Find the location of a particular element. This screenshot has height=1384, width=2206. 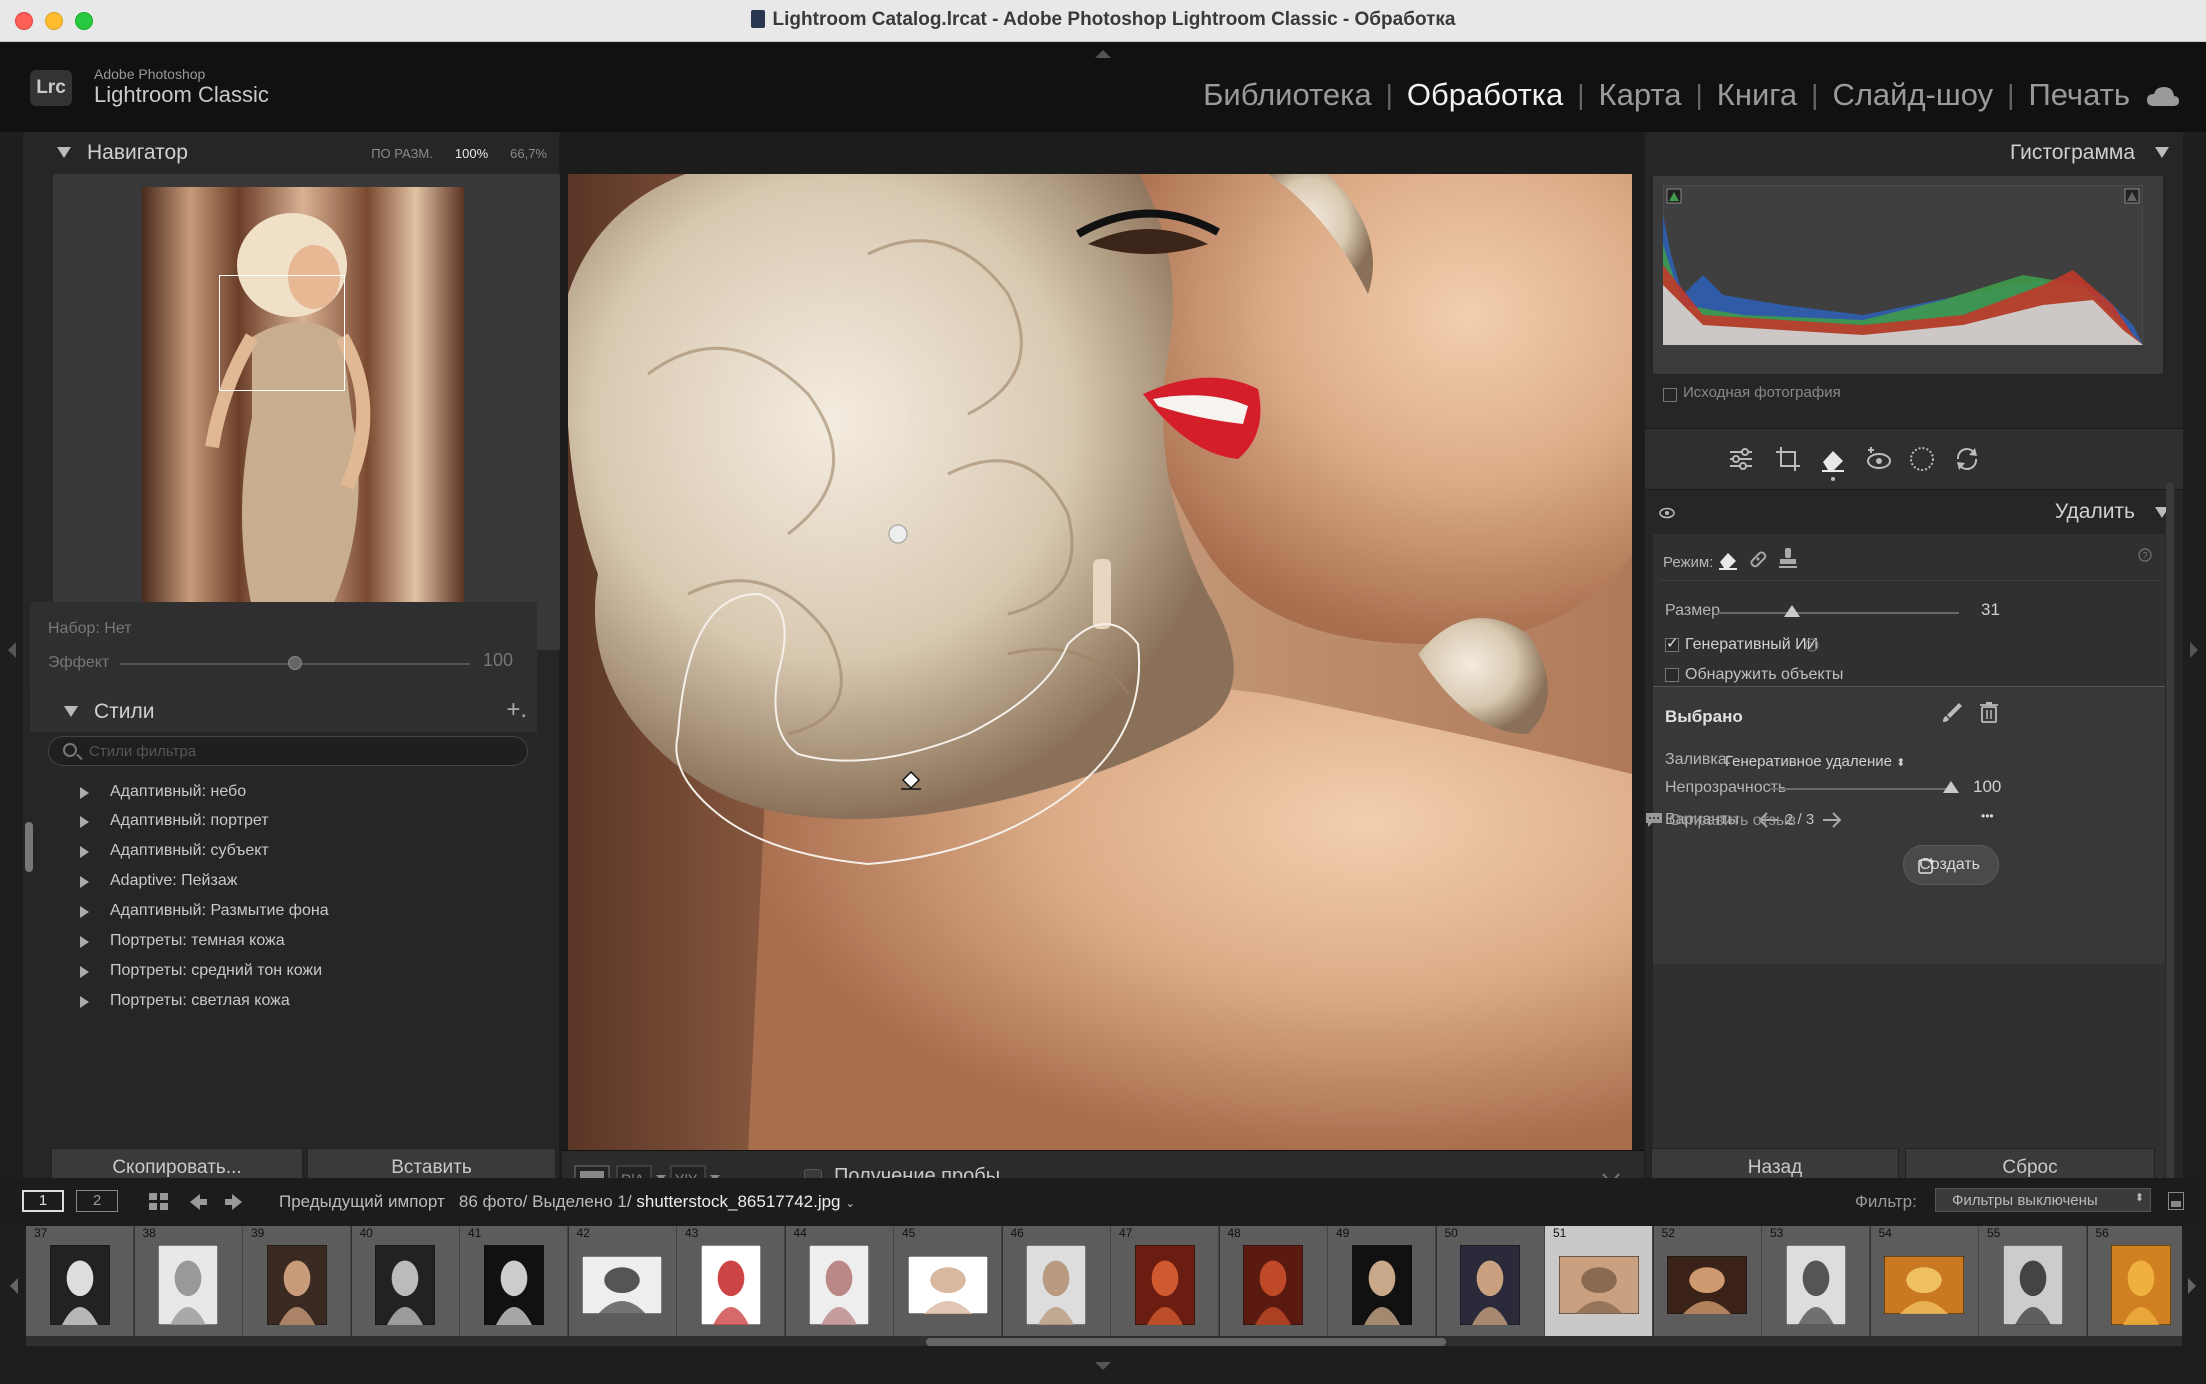

trash-icon is located at coordinates (1989, 712).